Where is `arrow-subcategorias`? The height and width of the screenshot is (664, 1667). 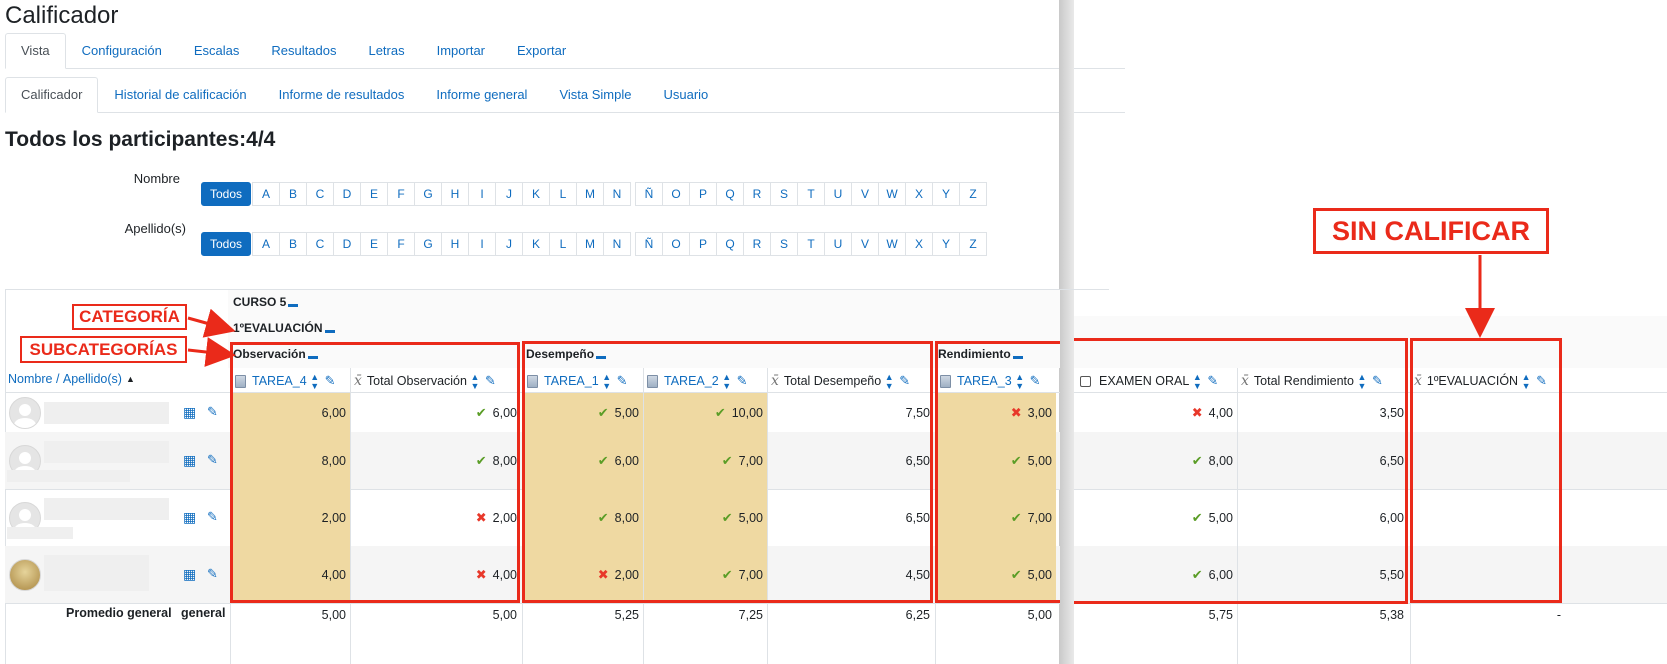
arrow-subcategorias is located at coordinates (211, 352).